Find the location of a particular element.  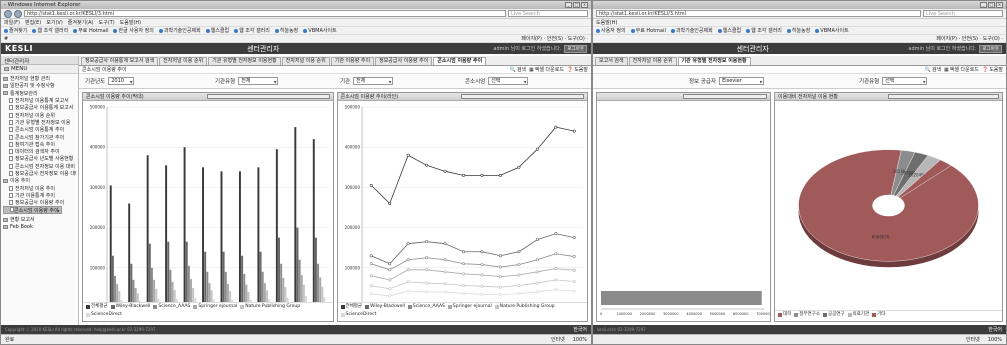

org-type-select: 선택 is located at coordinates (905, 81).